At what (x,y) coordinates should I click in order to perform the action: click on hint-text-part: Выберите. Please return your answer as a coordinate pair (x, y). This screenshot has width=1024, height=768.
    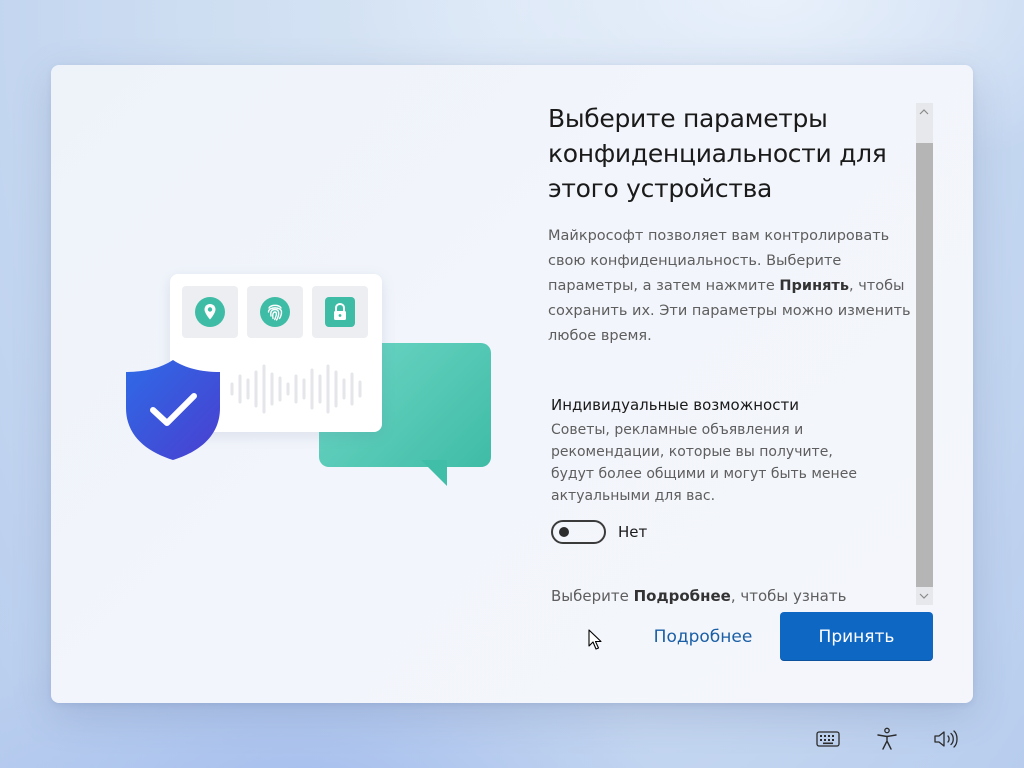
    Looking at the image, I should click on (592, 596).